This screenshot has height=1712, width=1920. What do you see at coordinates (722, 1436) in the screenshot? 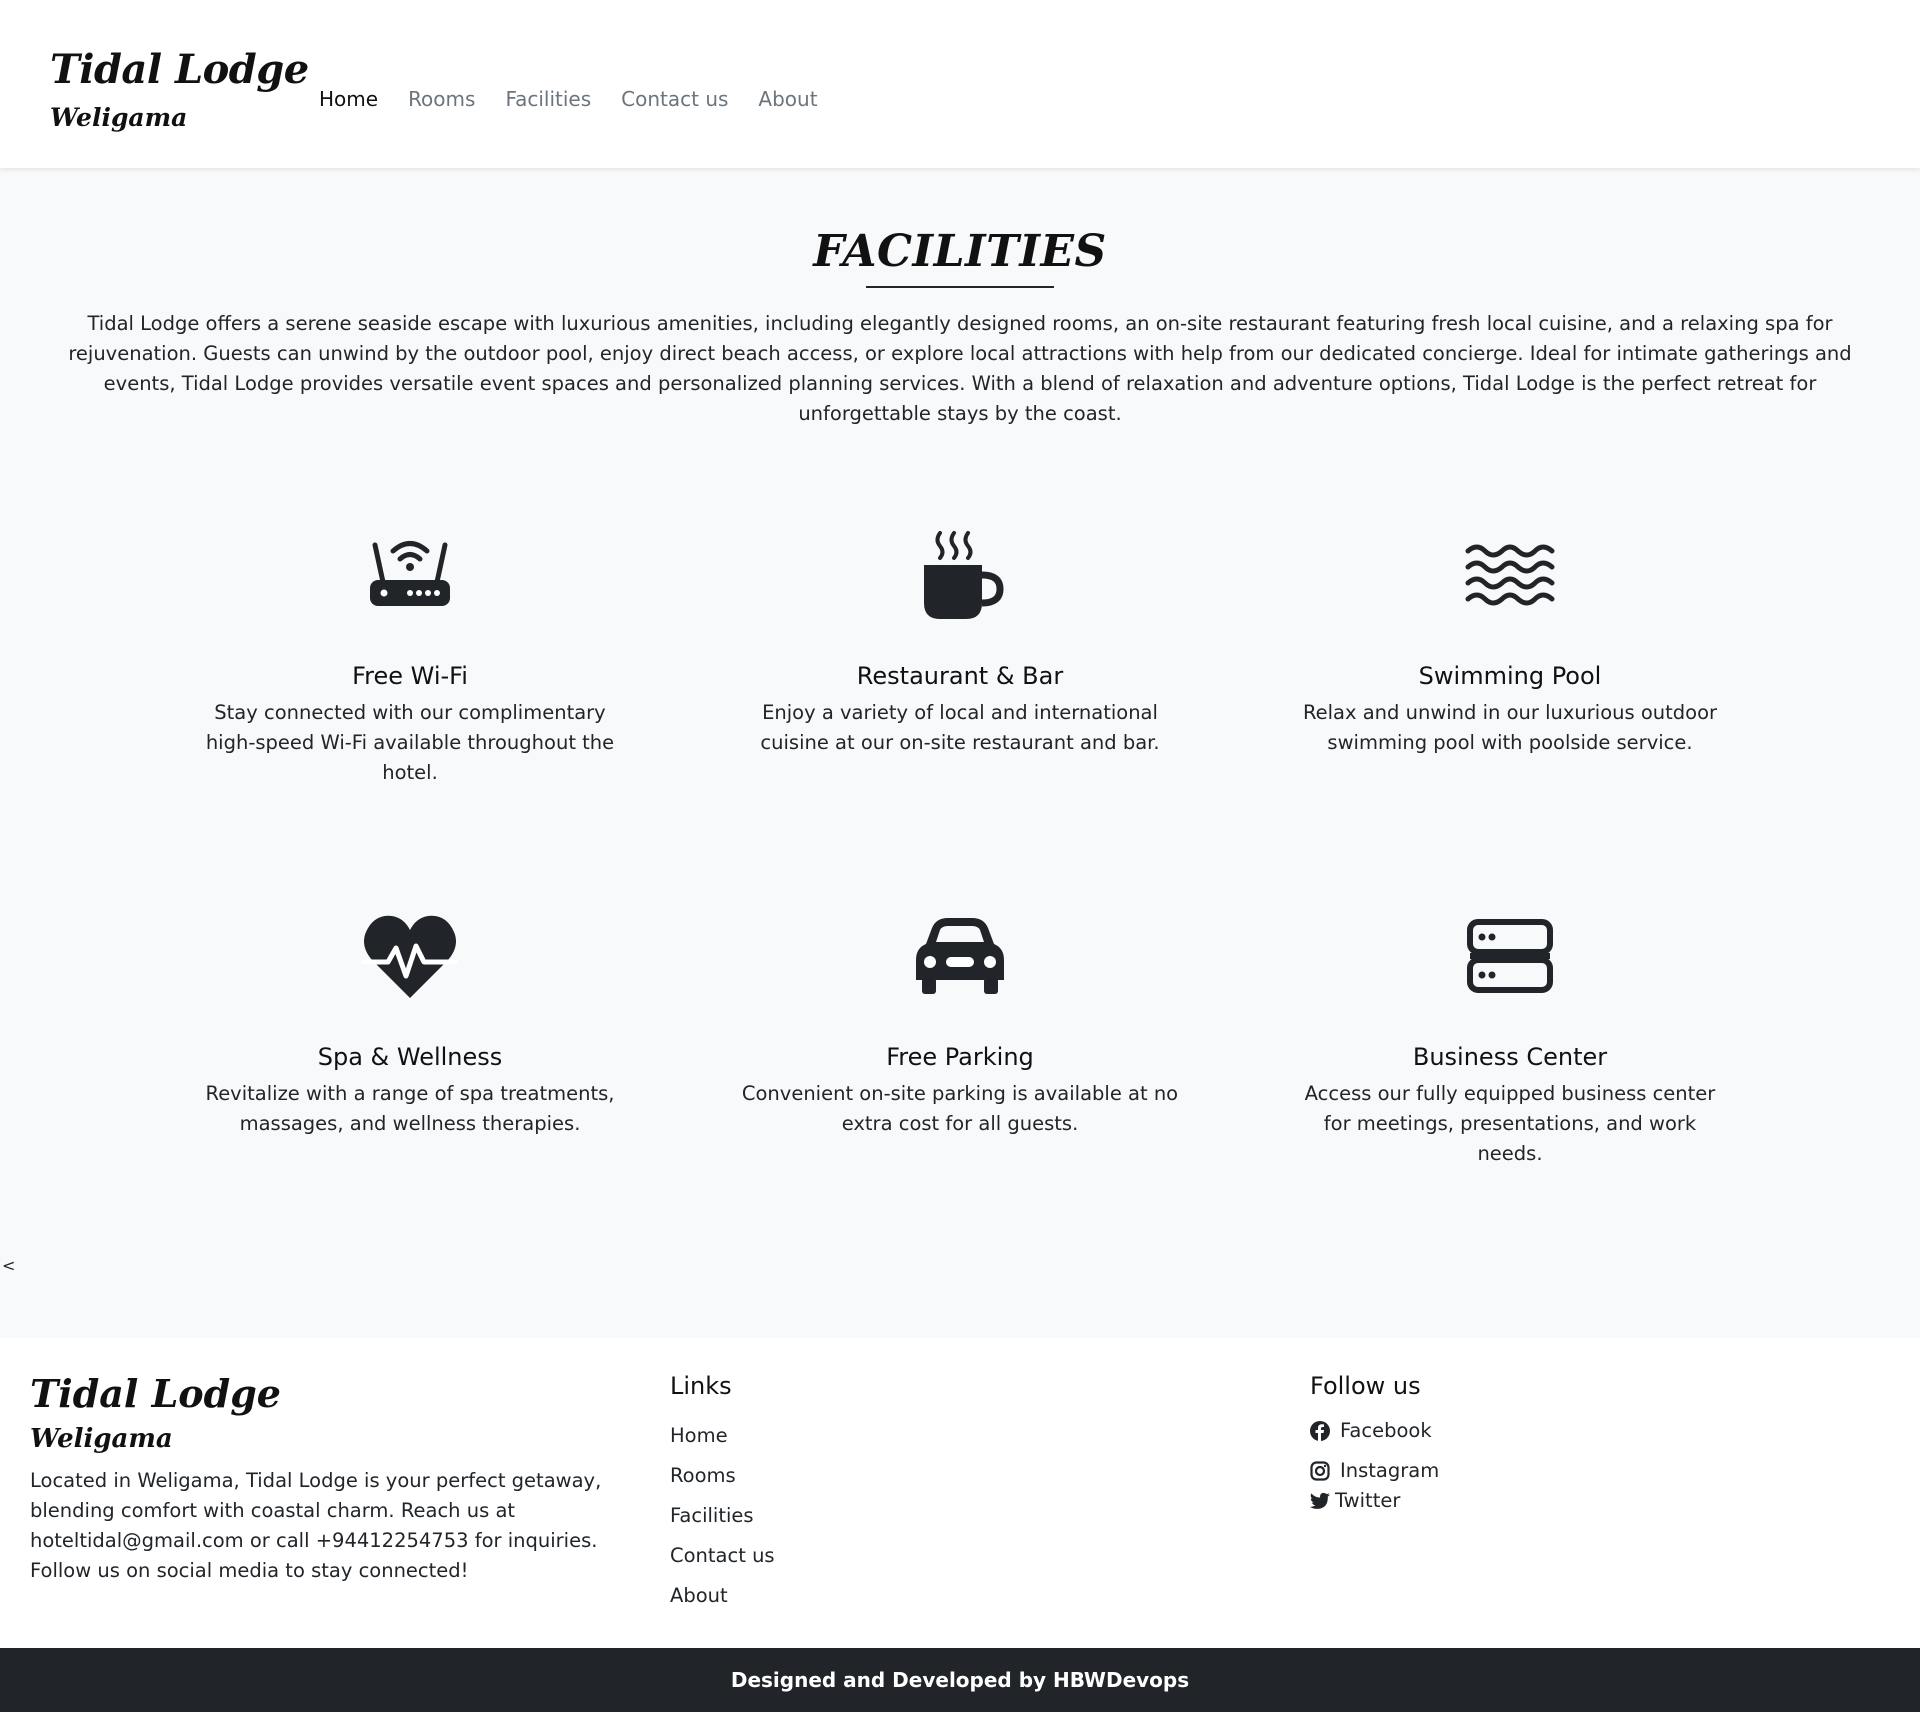
I see `footer-link-home: Home` at bounding box center [722, 1436].